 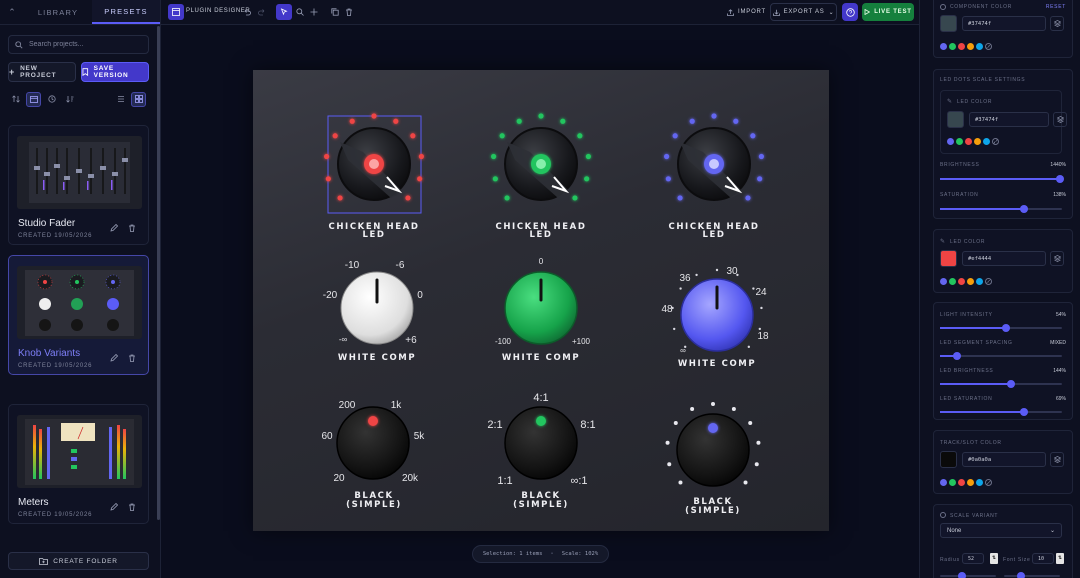 What do you see at coordinates (15, 99) in the screenshot?
I see `sort-icon` at bounding box center [15, 99].